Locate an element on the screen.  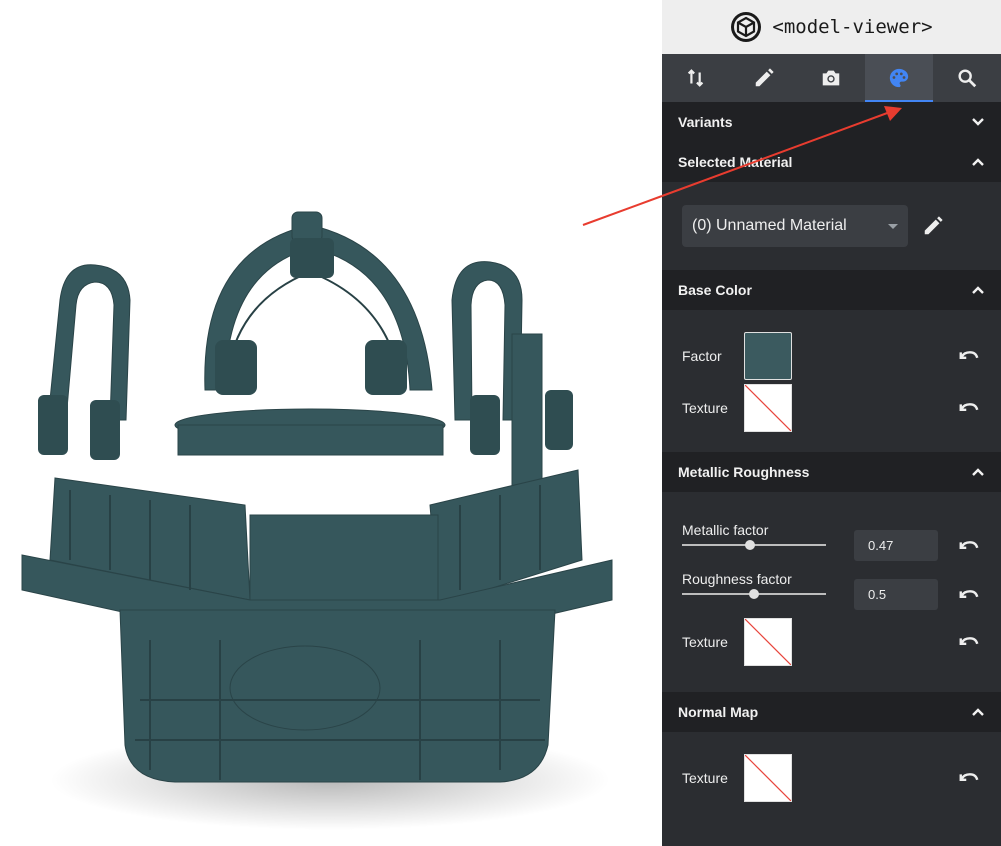
search-icon is located at coordinates (967, 78).